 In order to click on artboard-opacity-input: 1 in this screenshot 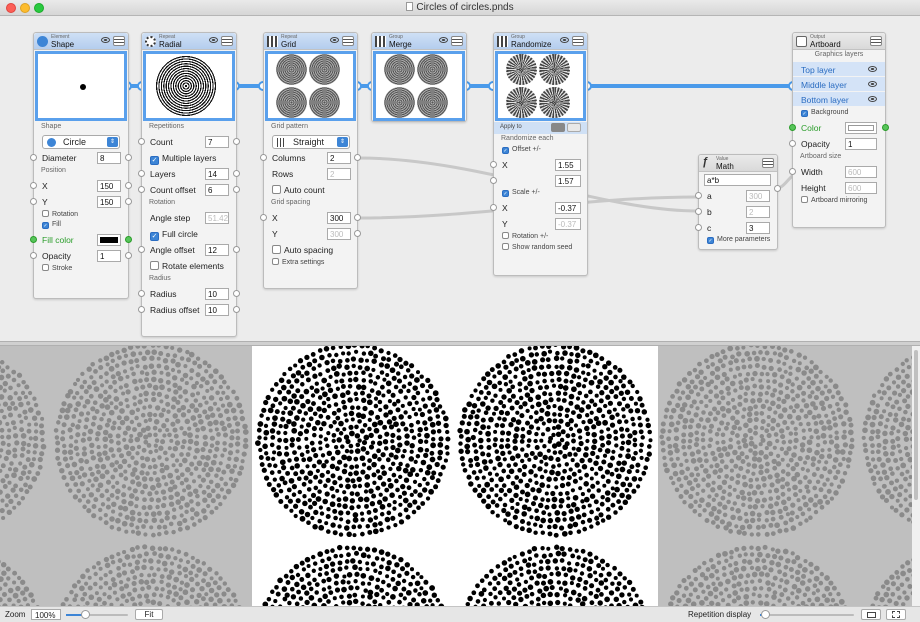, I will do `click(861, 144)`.